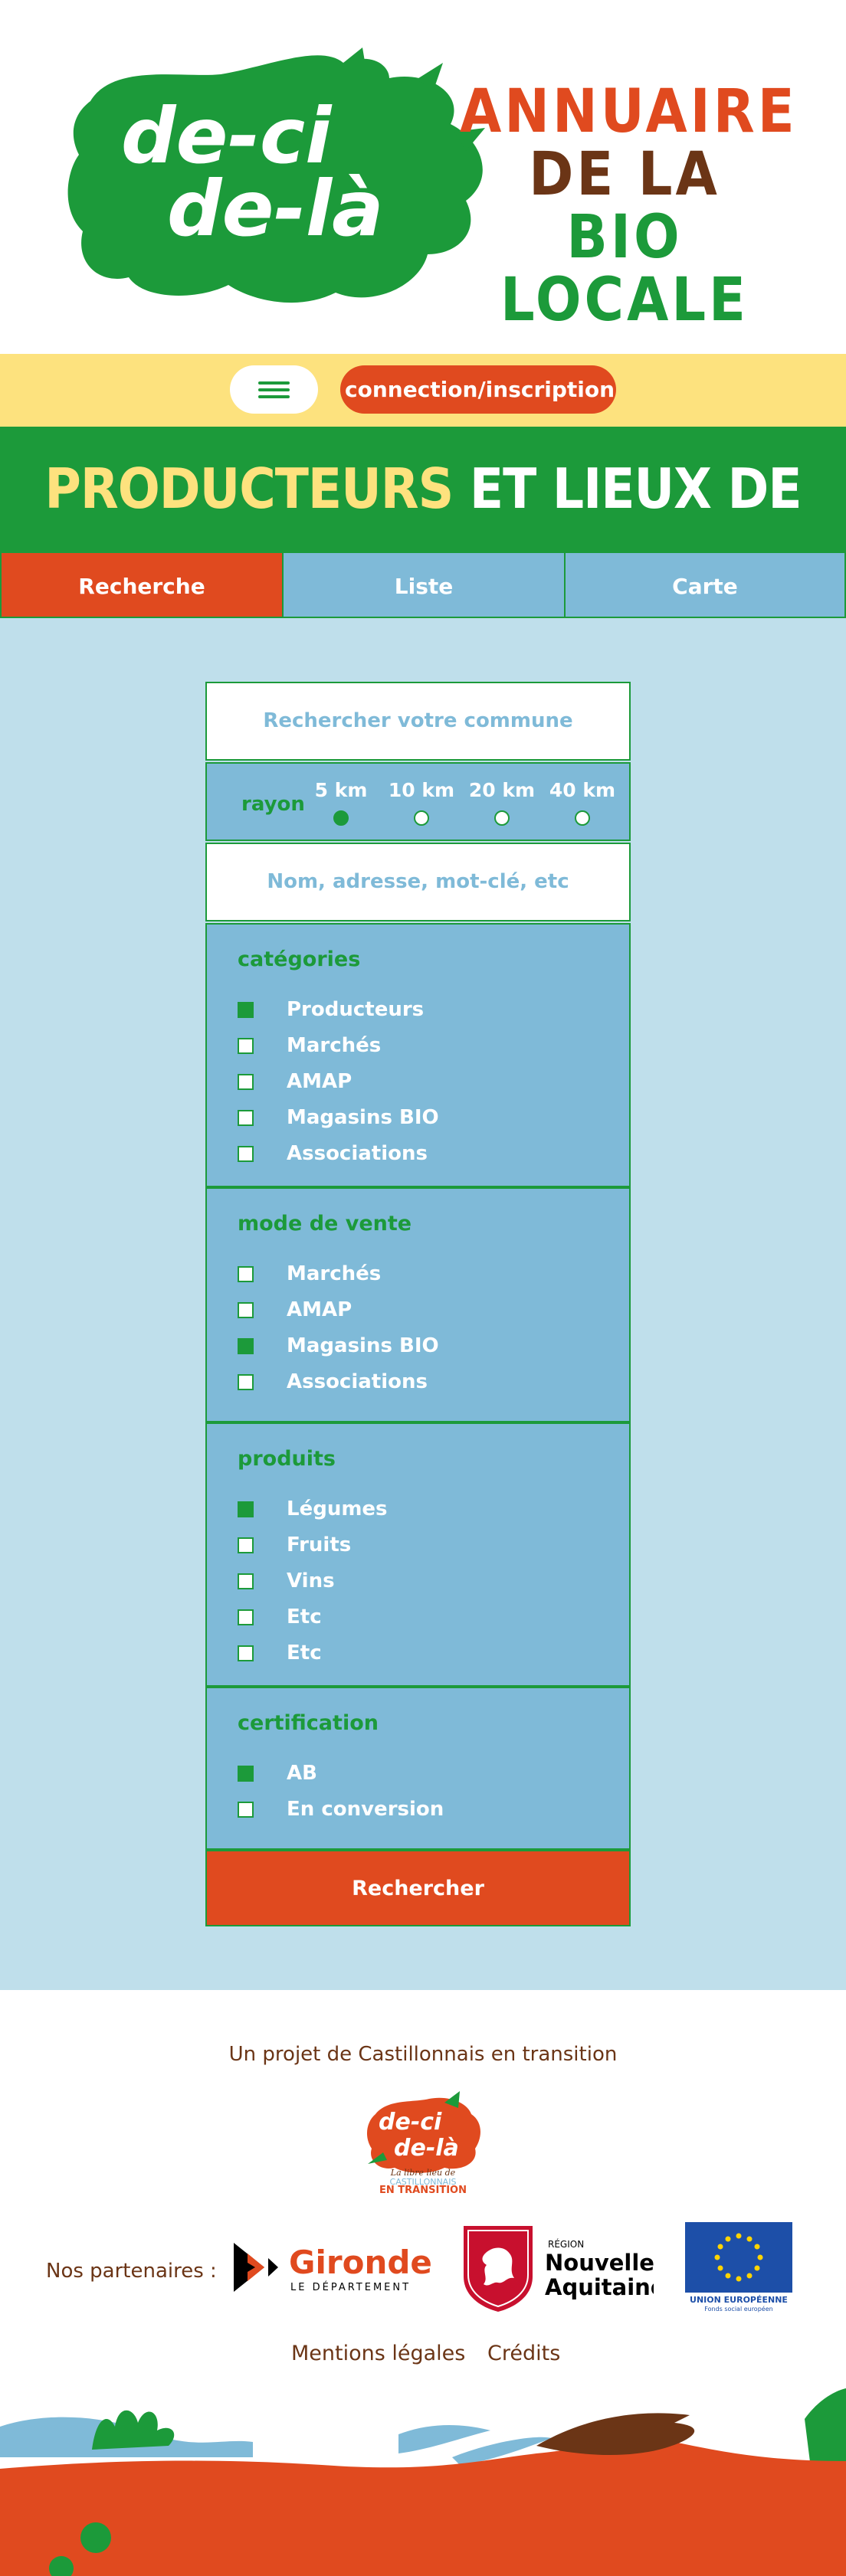 The image size is (846, 2576). I want to click on radius-option-20km: 20 km, so click(502, 802).